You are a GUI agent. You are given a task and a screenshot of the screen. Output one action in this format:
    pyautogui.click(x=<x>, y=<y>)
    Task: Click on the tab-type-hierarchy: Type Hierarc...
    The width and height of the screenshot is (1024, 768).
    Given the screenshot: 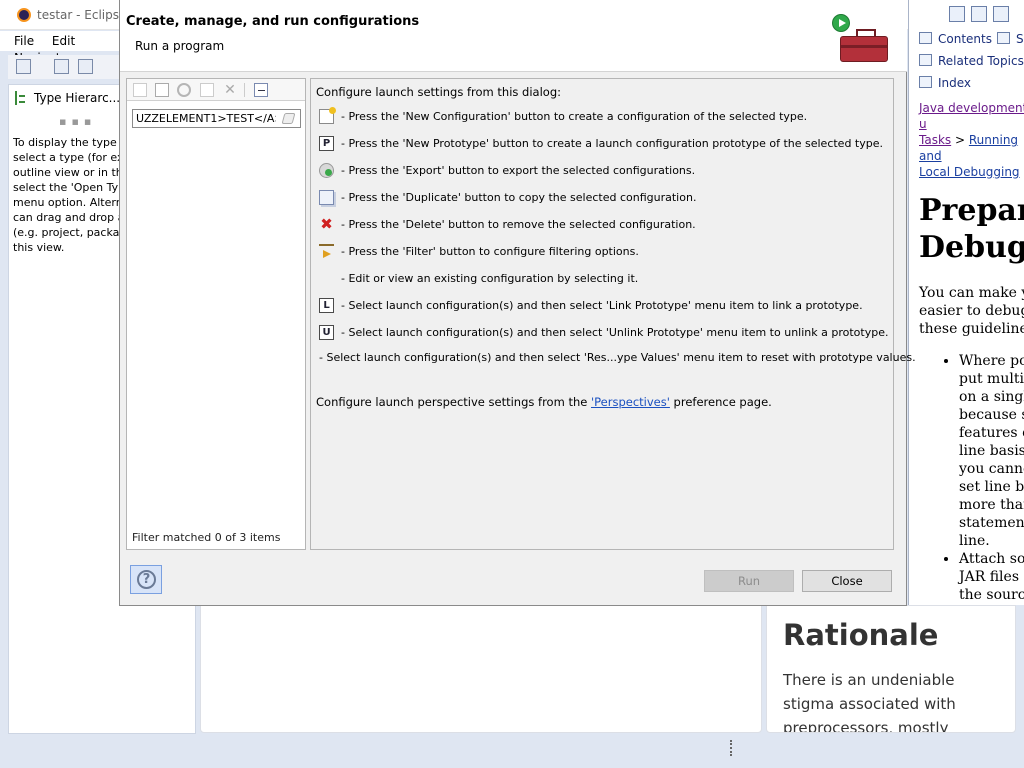 What is the action you would take?
    pyautogui.click(x=65, y=98)
    